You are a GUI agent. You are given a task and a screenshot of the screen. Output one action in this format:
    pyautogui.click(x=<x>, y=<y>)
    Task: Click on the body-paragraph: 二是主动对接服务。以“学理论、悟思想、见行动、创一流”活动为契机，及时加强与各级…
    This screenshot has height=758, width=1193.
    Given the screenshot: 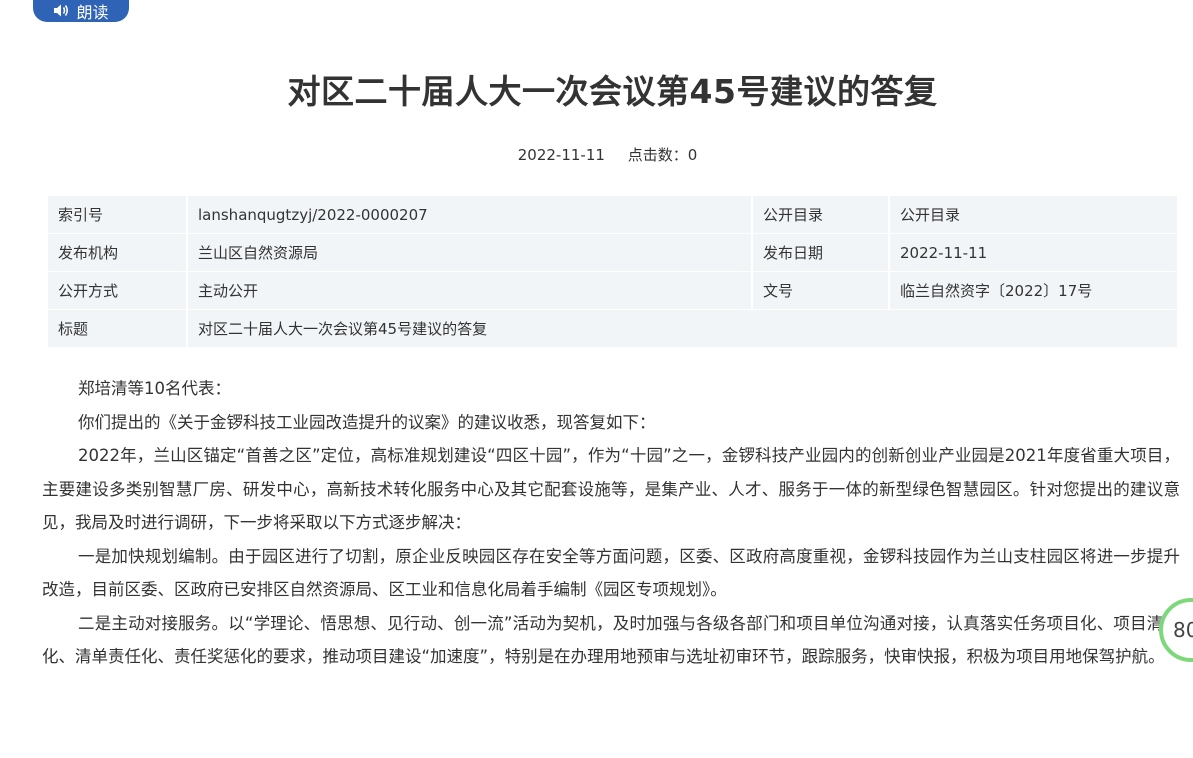 What is the action you would take?
    pyautogui.click(x=611, y=640)
    